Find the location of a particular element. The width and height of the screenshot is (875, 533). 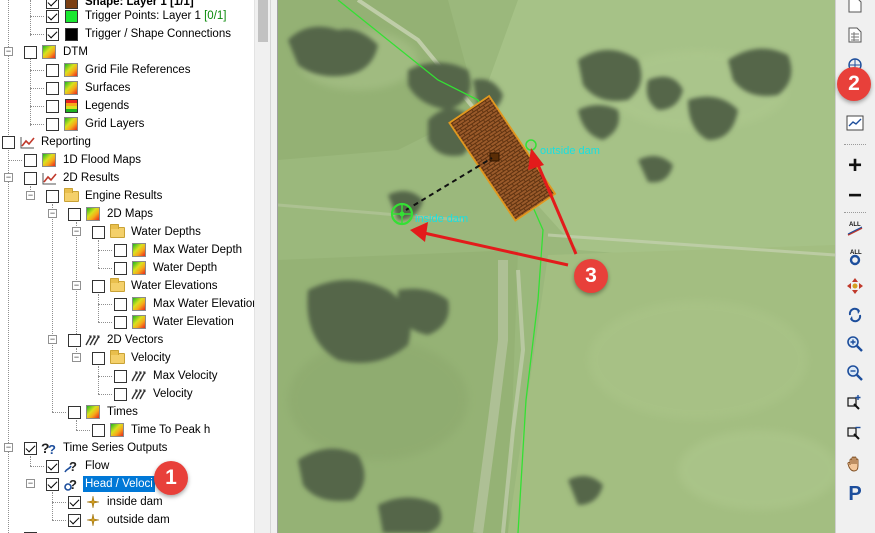

tree-item-2d-maps: 2D Maps is located at coordinates (111, 214).